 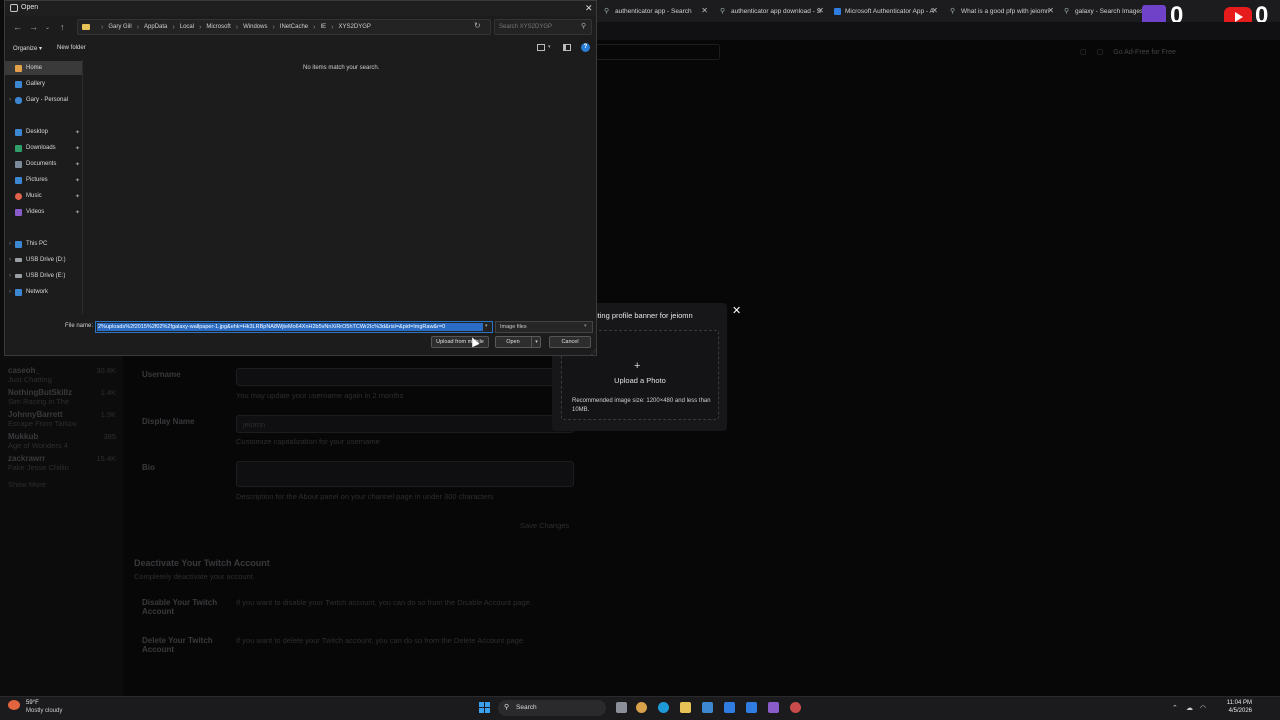 I want to click on mail-icon, so click(x=729, y=707).